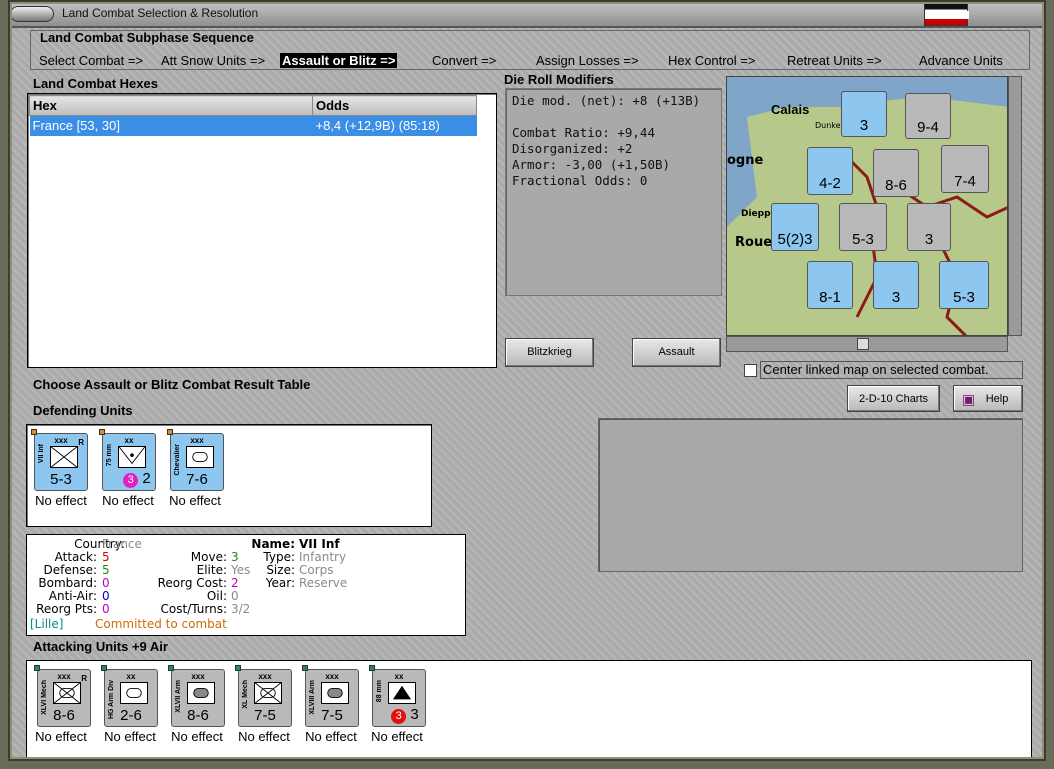 The height and width of the screenshot is (769, 1054). Describe the element at coordinates (62, 696) in the screenshot. I see `attacking-unit-counter: xxx R XLVI Mech 8-6` at that location.